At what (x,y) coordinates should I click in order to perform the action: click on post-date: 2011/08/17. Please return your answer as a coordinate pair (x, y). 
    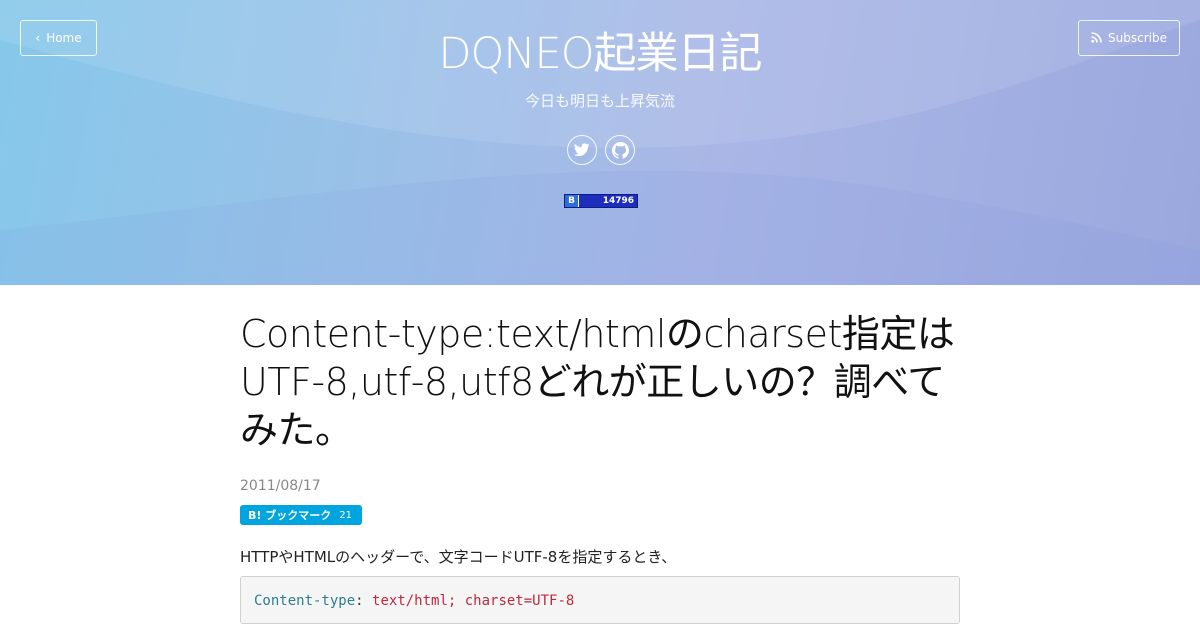
    Looking at the image, I should click on (280, 486).